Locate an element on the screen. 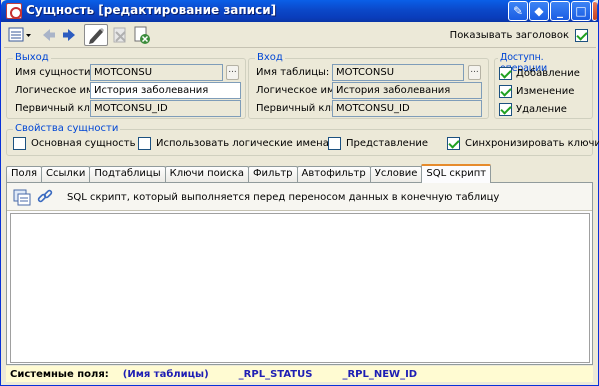 The height and width of the screenshot is (386, 599). show-header-checkbox is located at coordinates (581, 35).